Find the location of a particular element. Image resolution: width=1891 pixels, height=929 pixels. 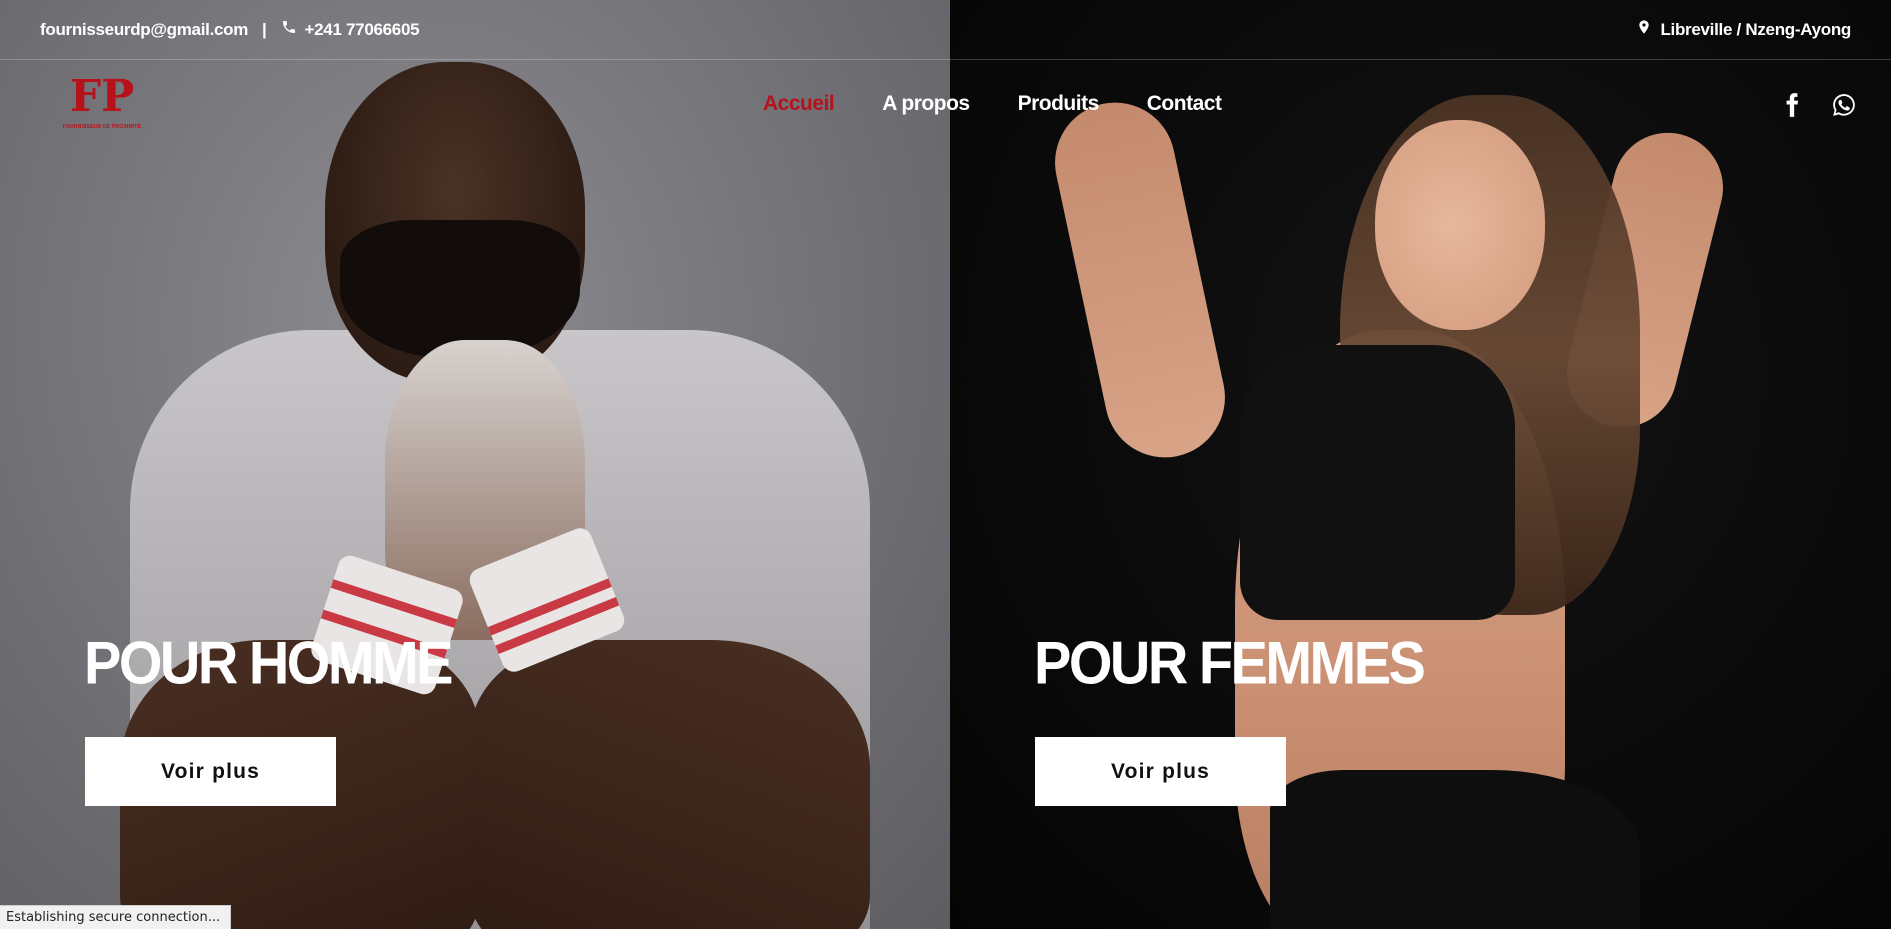

site-logo: FP FOURNISSEUR DE PROXIMITÉ is located at coordinates (102, 107).